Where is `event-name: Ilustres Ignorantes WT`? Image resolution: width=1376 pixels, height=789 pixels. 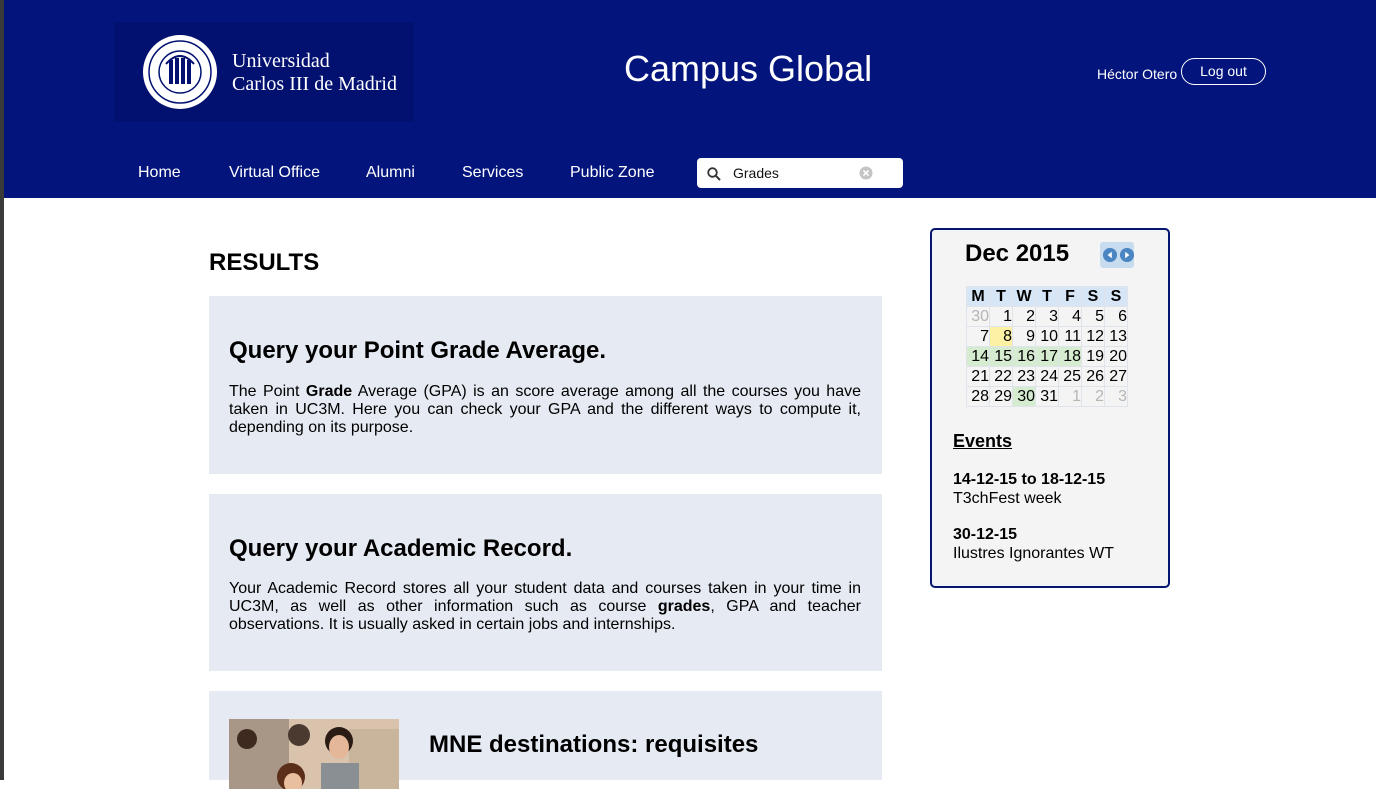
event-name: Ilustres Ignorantes WT is located at coordinates (1033, 554).